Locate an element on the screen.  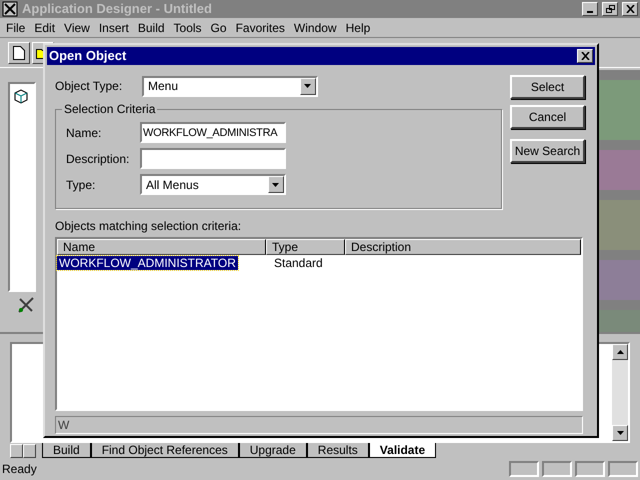
field-label: Type: is located at coordinates (81, 185).